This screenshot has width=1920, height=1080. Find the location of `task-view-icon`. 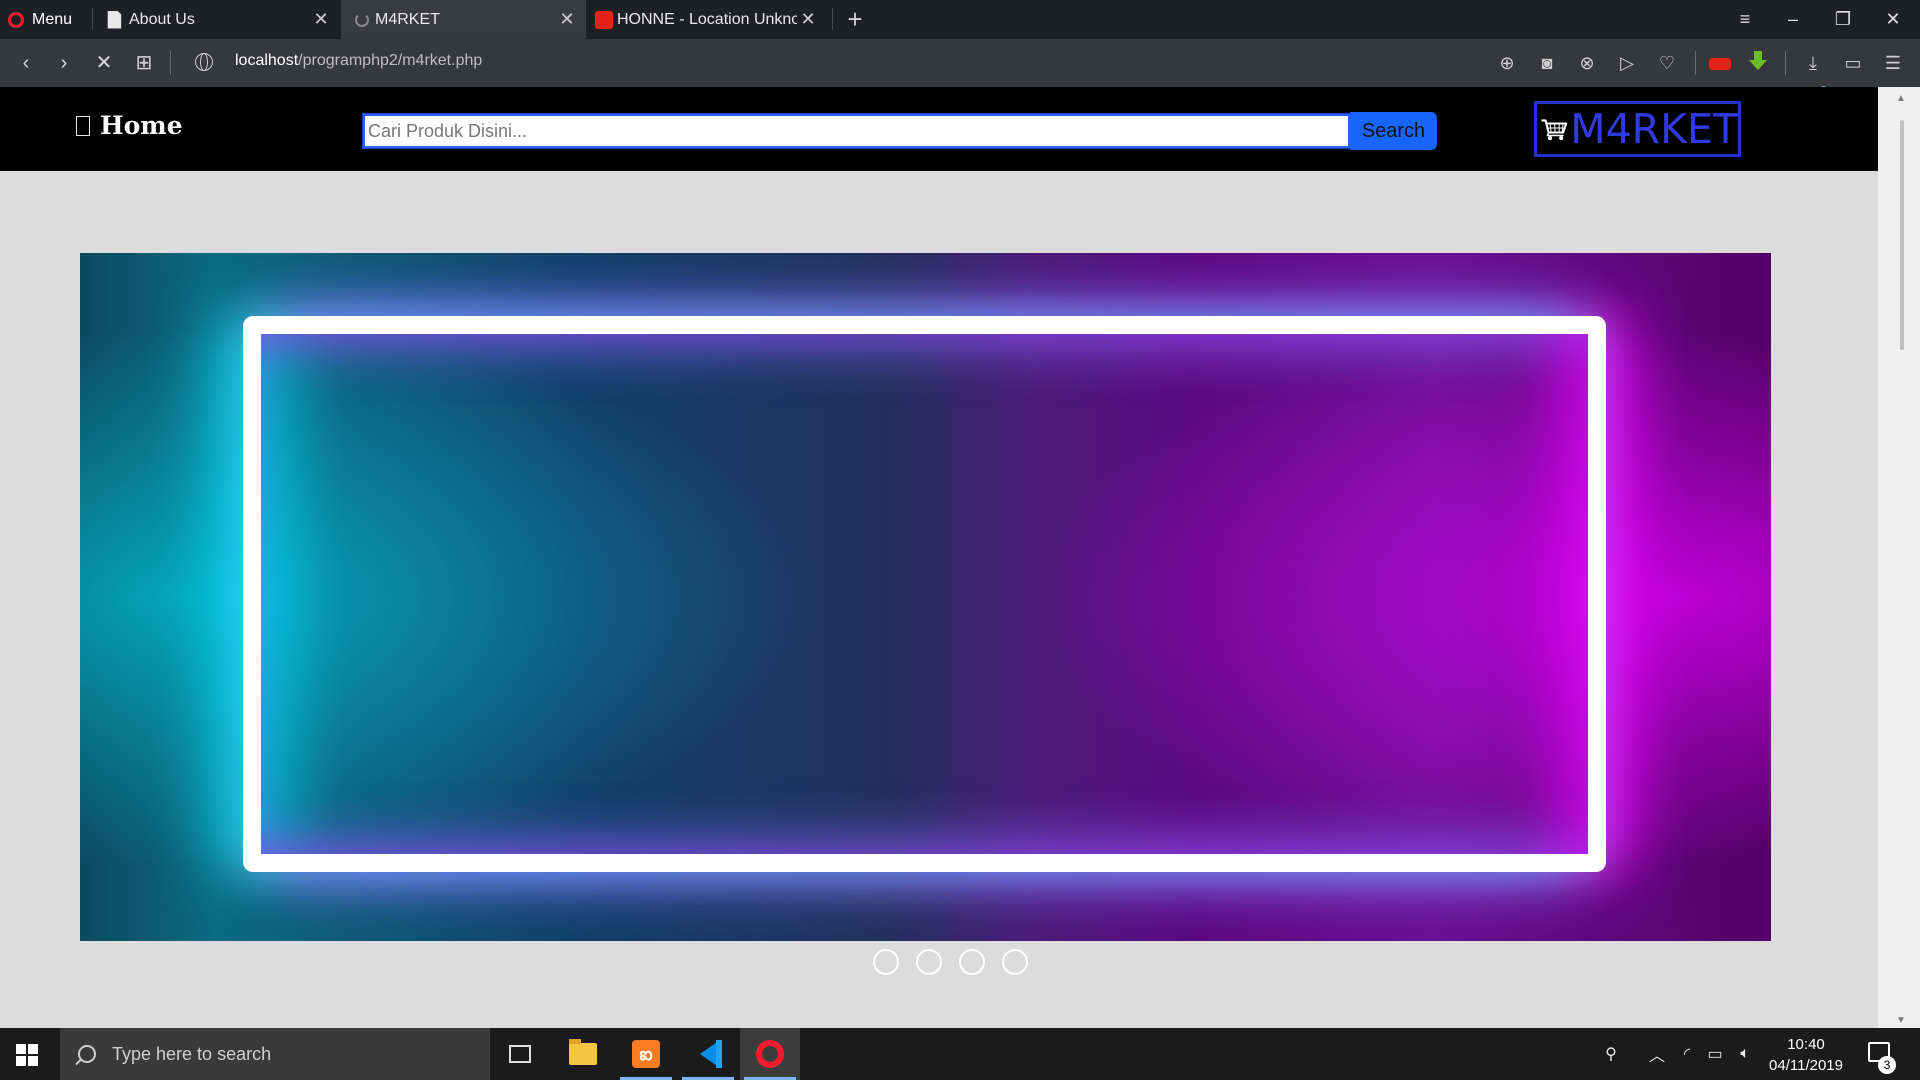

task-view-icon is located at coordinates (520, 1054).